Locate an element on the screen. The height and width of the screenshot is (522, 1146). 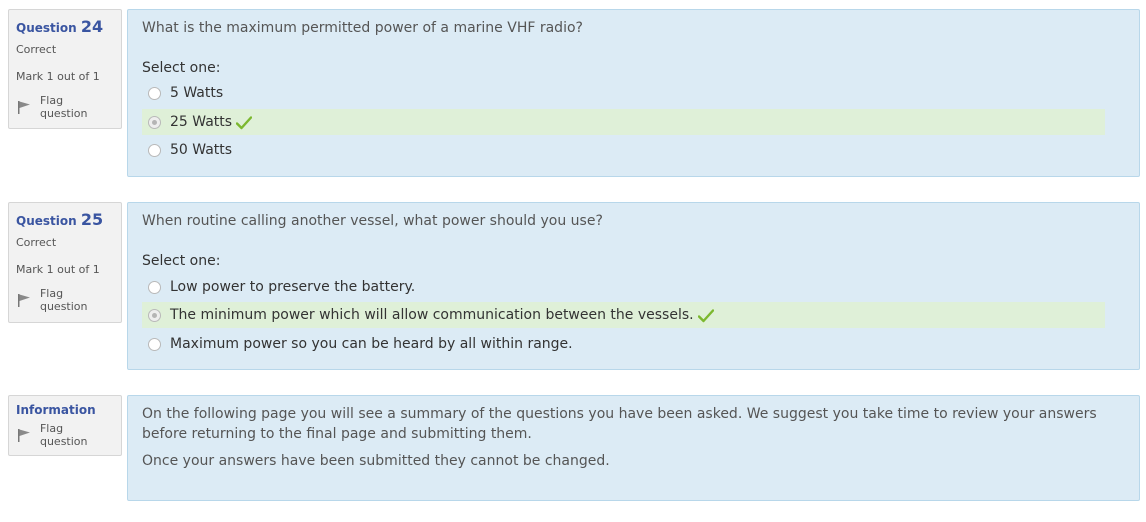
question-number-value: 25 is located at coordinates (92, 219).